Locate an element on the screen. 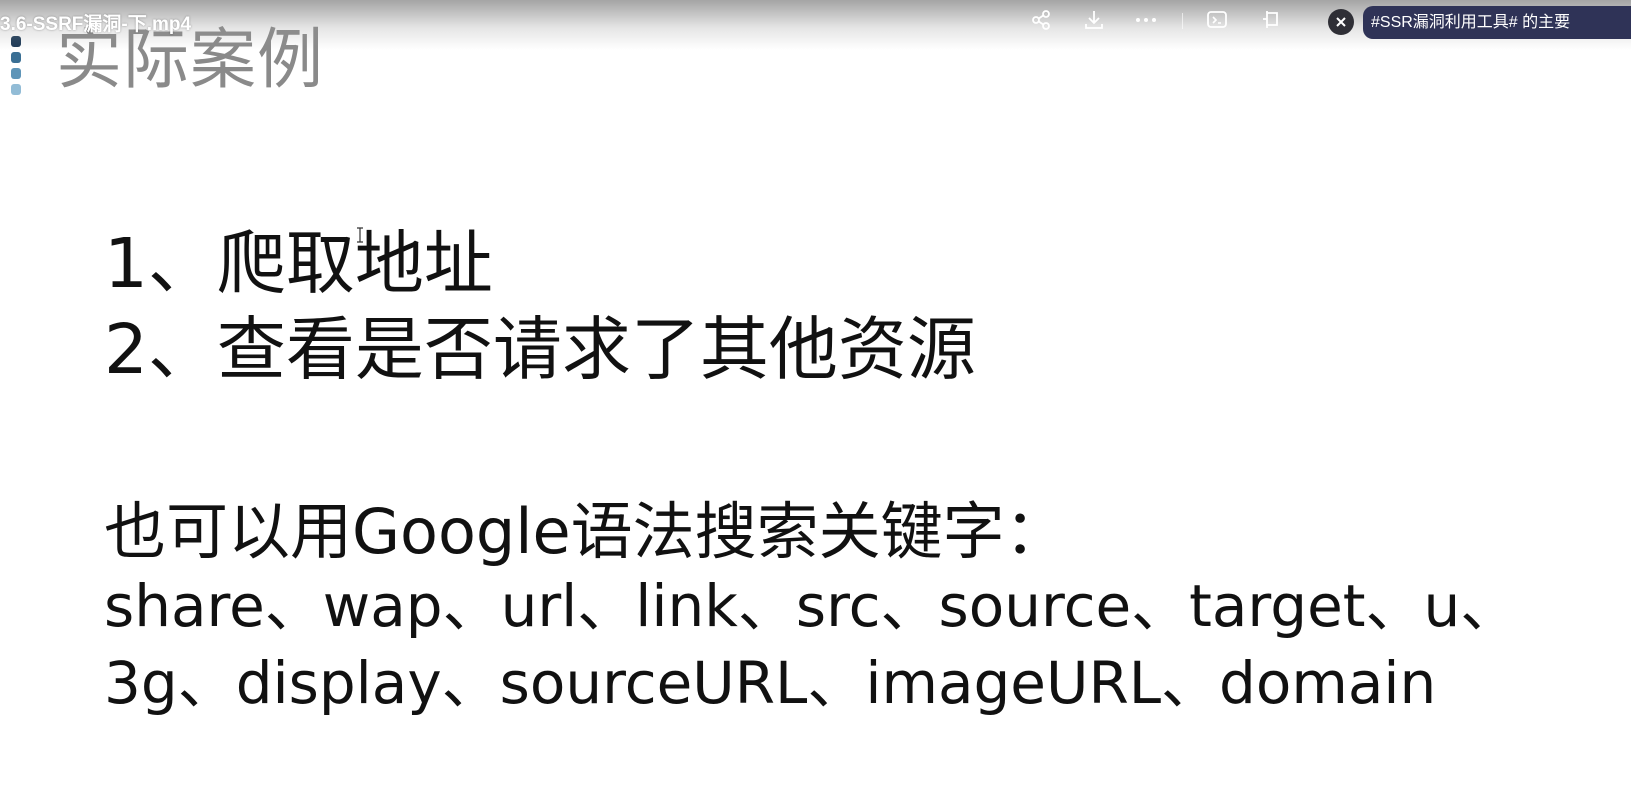  keywords-line-2: 3g、display、sourceURL、imageURL、domain is located at coordinates (770, 683).